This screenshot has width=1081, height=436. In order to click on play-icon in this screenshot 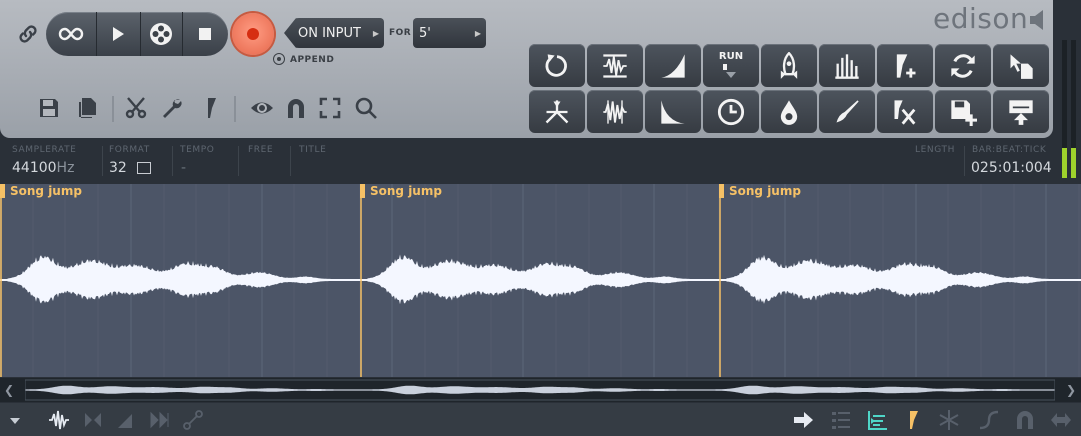, I will do `click(118, 34)`.